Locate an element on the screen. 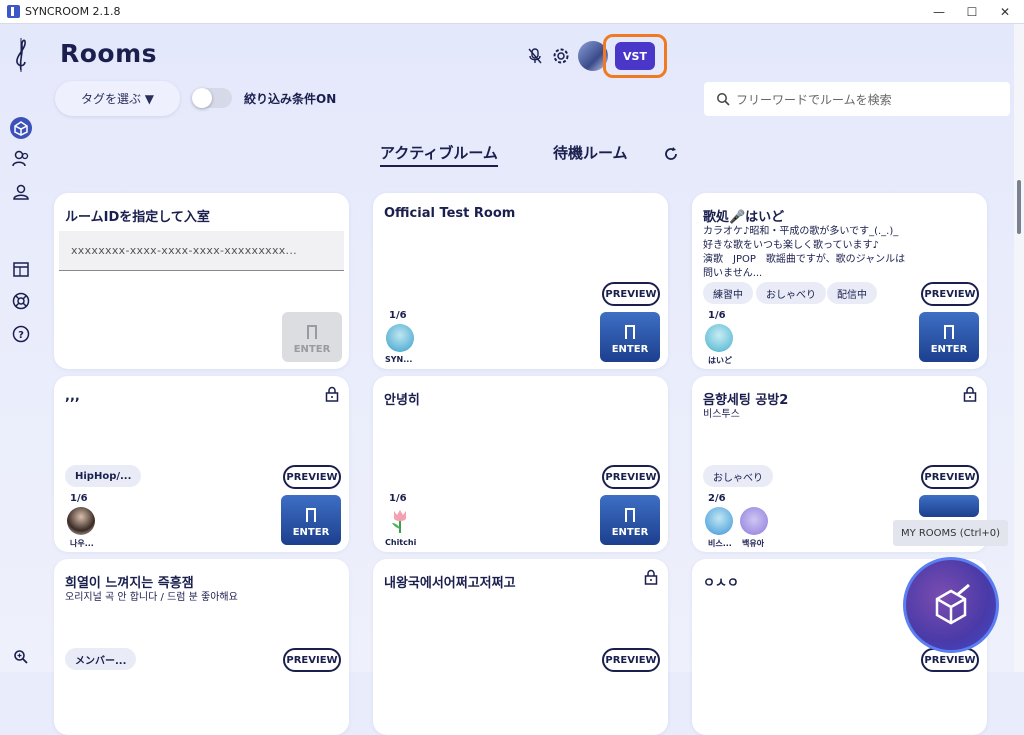 Image resolution: width=1024 pixels, height=735 pixels. card-subtitle: 비스투스 is located at coordinates (721, 414).